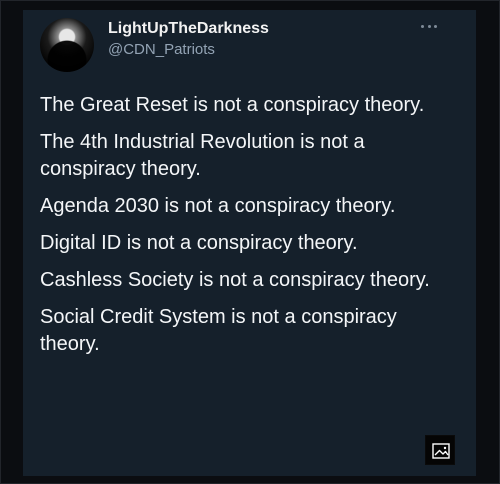 The height and width of the screenshot is (484, 500). I want to click on avatar, so click(67, 45).